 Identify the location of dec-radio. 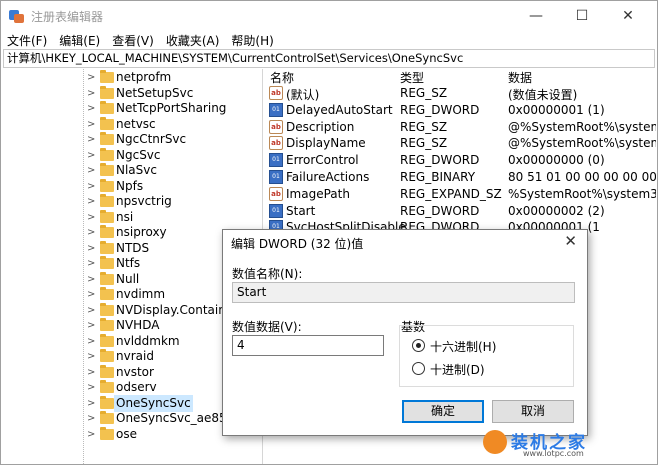
(418, 368).